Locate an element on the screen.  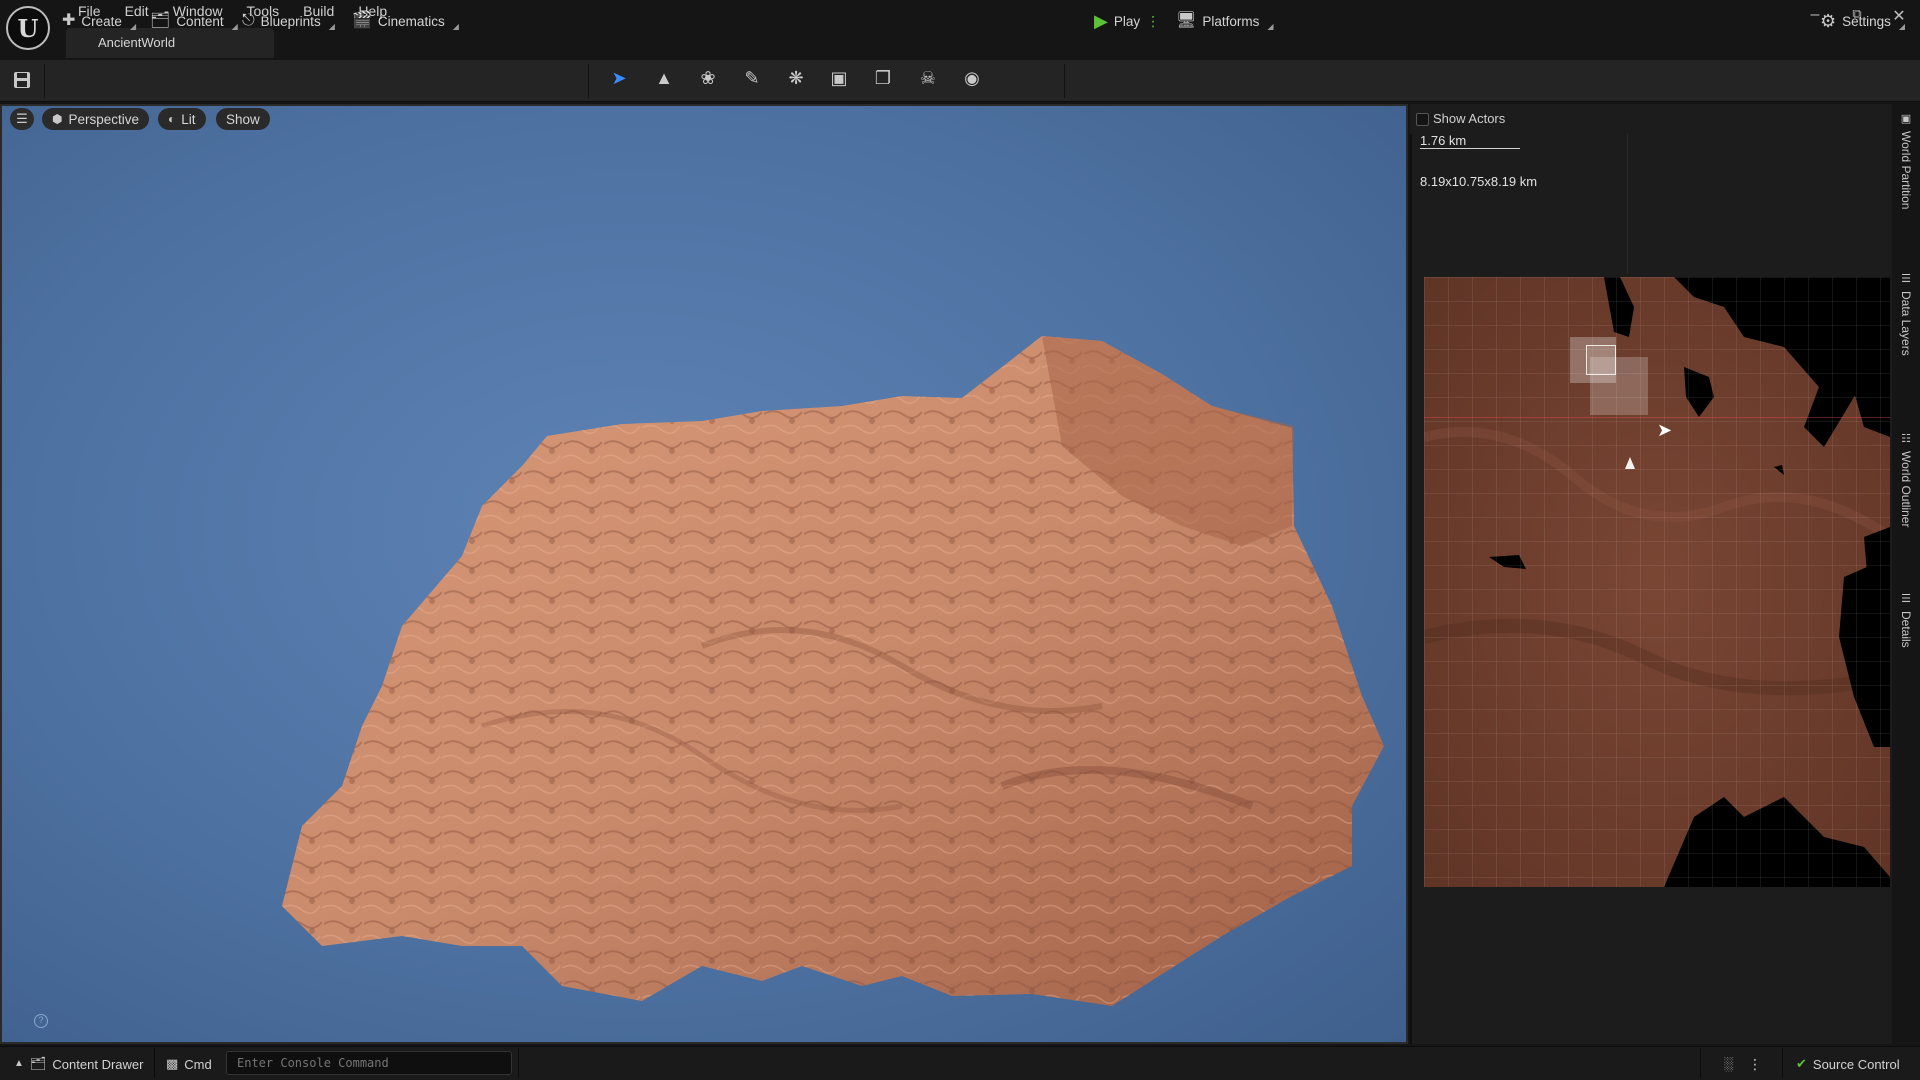
landscape-mode-icon: ▲ is located at coordinates (664, 78).